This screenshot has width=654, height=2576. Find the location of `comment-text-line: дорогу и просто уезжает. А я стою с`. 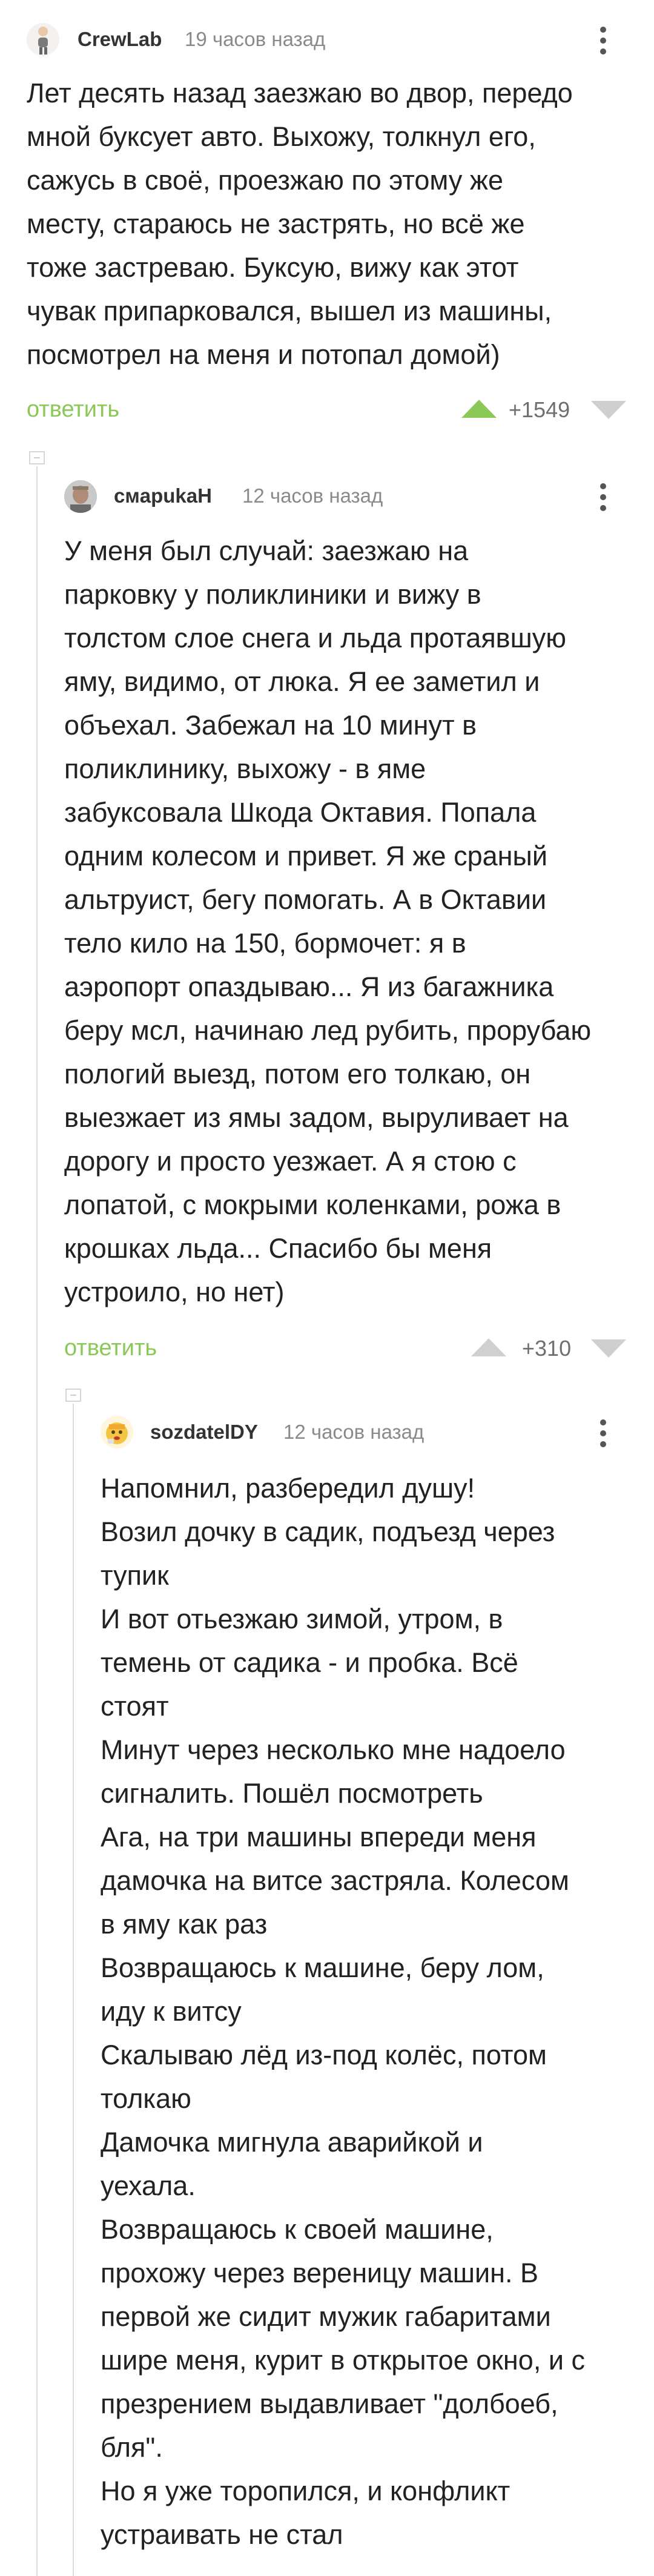

comment-text-line: дорогу и просто уезжает. А я стою с is located at coordinates (290, 1161).